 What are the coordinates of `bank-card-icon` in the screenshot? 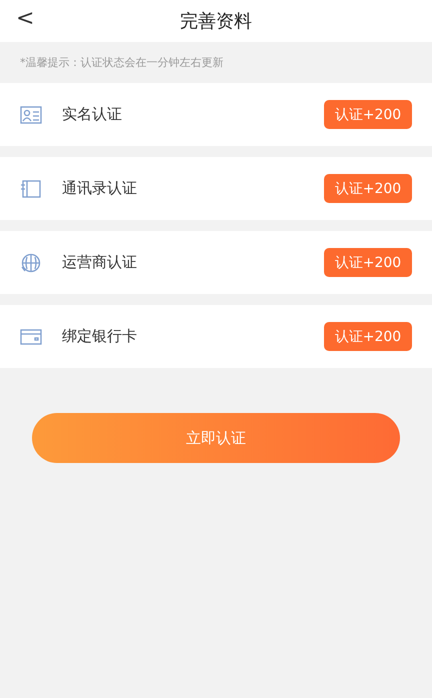 It's located at (31, 336).